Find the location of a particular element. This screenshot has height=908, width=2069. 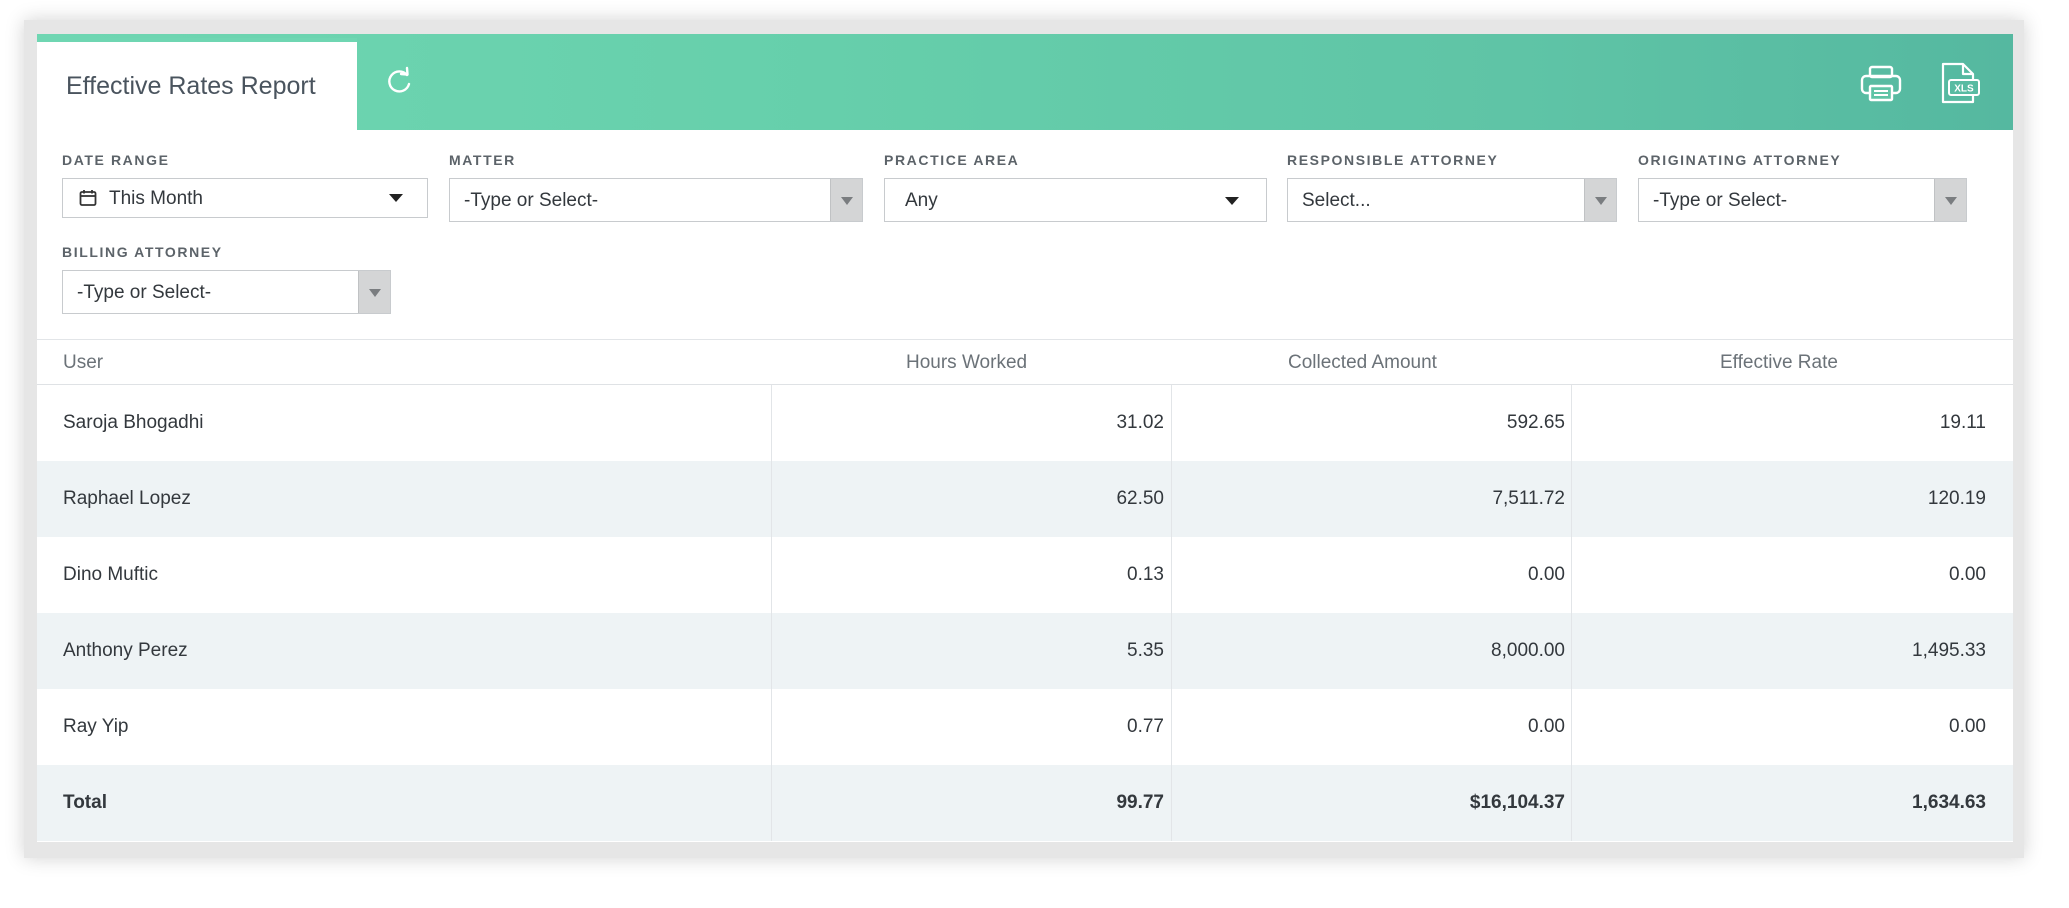

matter-value: -Type or Select- is located at coordinates (531, 200).